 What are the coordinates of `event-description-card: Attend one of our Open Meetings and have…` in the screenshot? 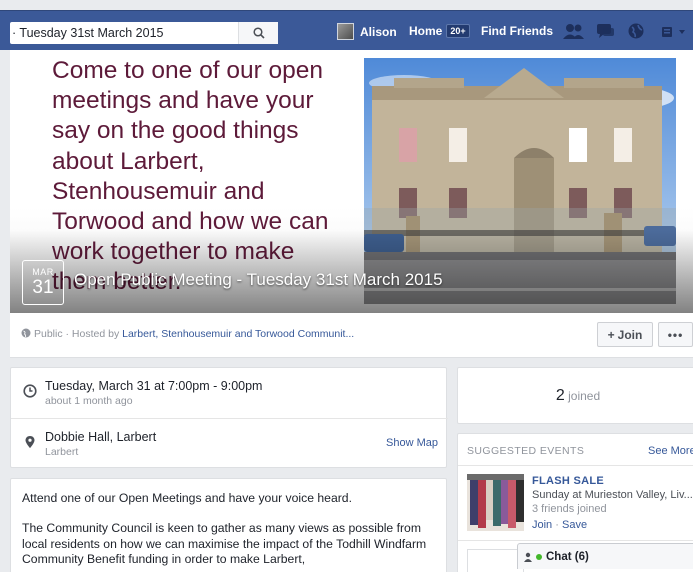 It's located at (228, 525).